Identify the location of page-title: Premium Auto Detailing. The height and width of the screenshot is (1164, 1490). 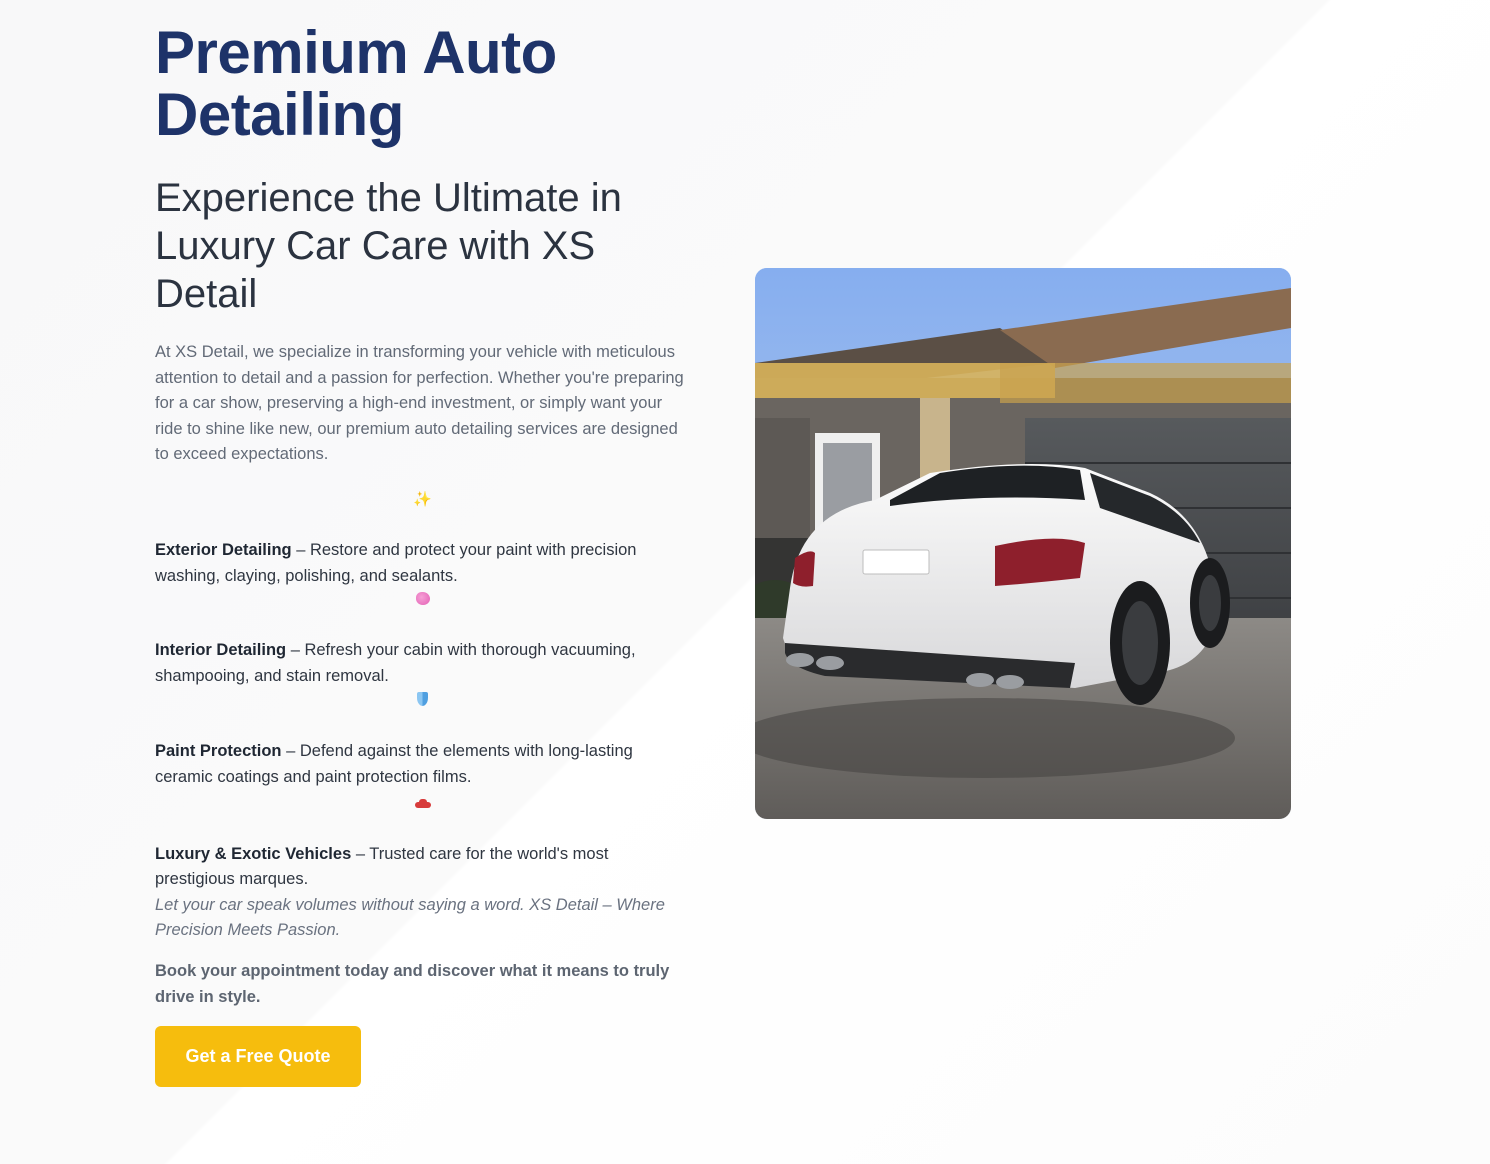
(356, 83).